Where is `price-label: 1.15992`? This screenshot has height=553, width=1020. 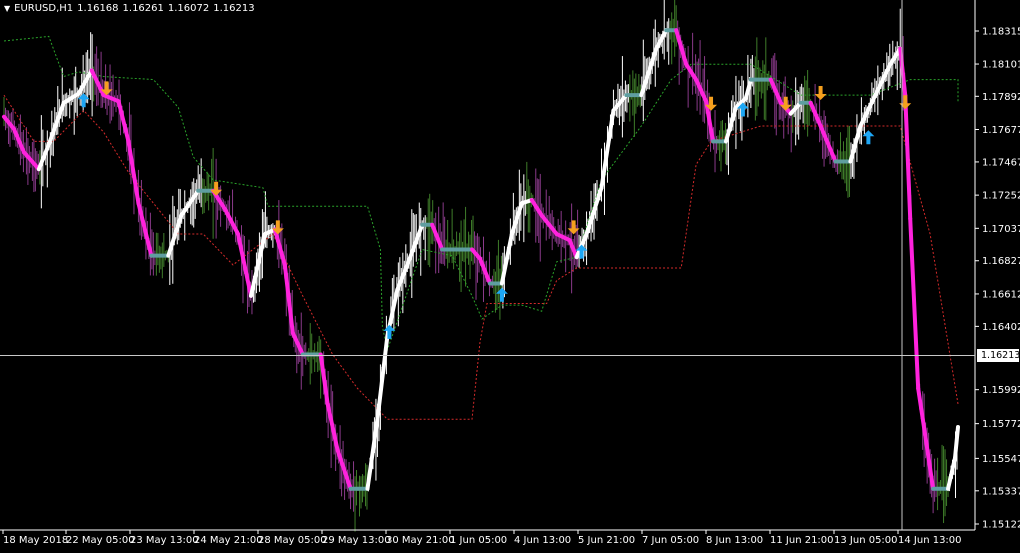 price-label: 1.15992 is located at coordinates (1001, 390).